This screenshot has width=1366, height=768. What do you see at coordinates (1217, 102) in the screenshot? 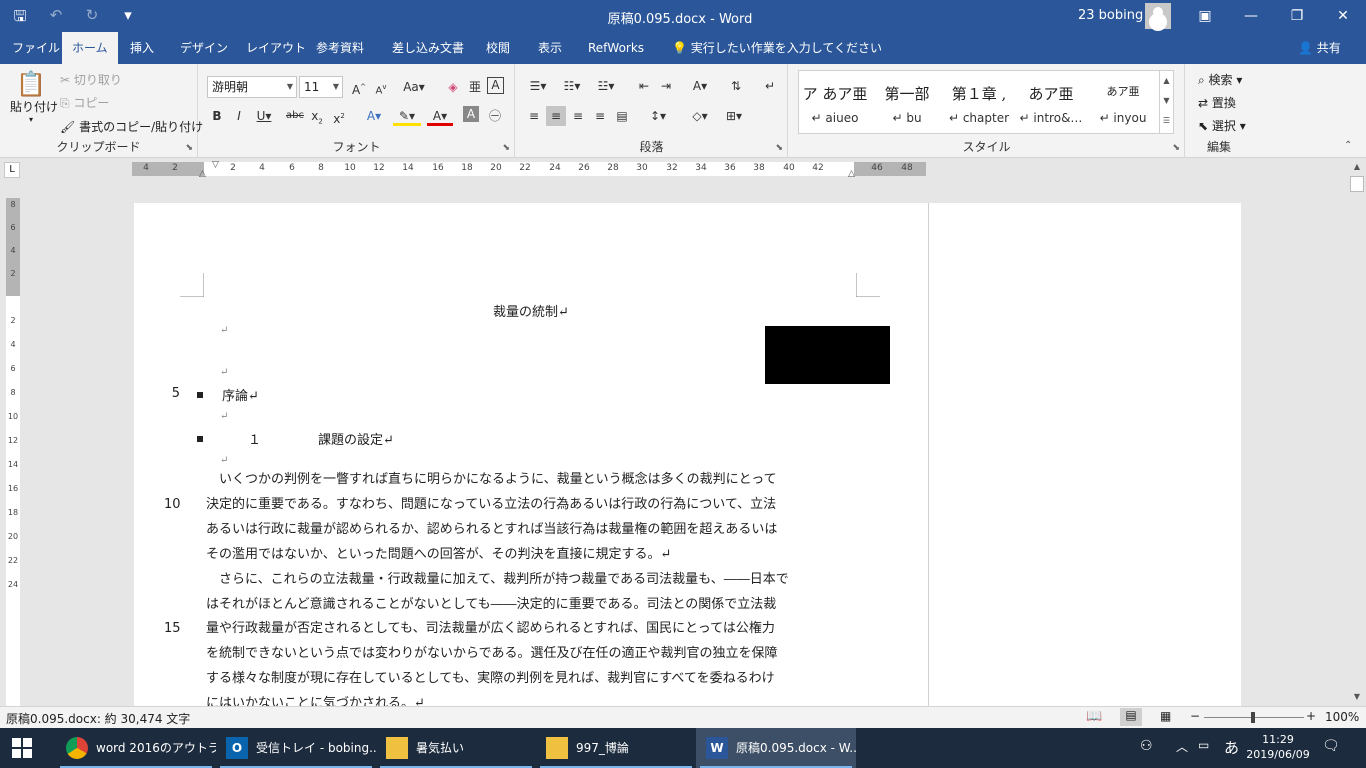
I see `replace-button: ⇄ 置換` at bounding box center [1217, 102].